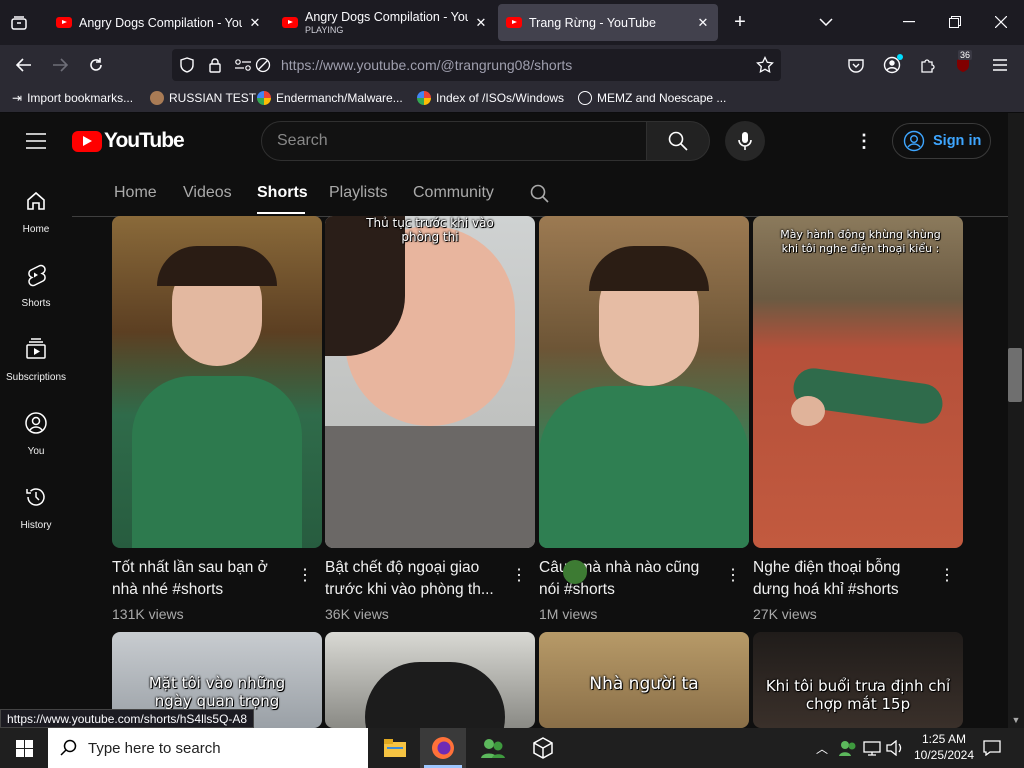 Image resolution: width=1024 pixels, height=768 pixels. I want to click on sign-in-button: Sign in, so click(941, 141).